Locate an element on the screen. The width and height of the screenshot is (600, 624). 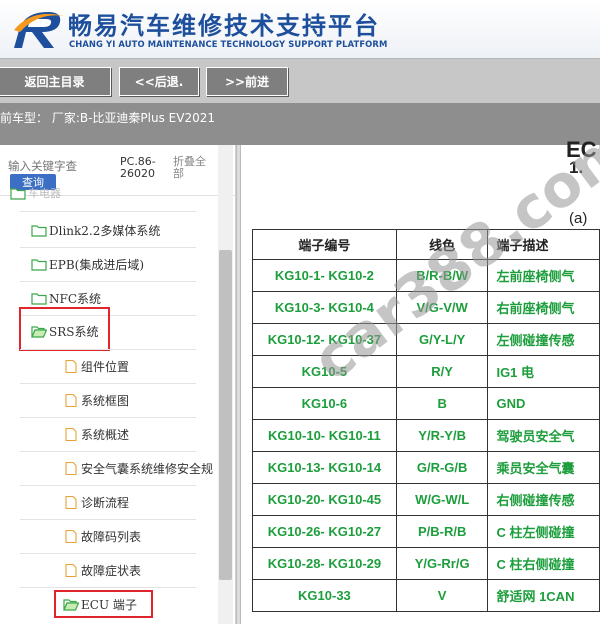
sidebar-item-label: 诊断流程 is located at coordinates (105, 502).